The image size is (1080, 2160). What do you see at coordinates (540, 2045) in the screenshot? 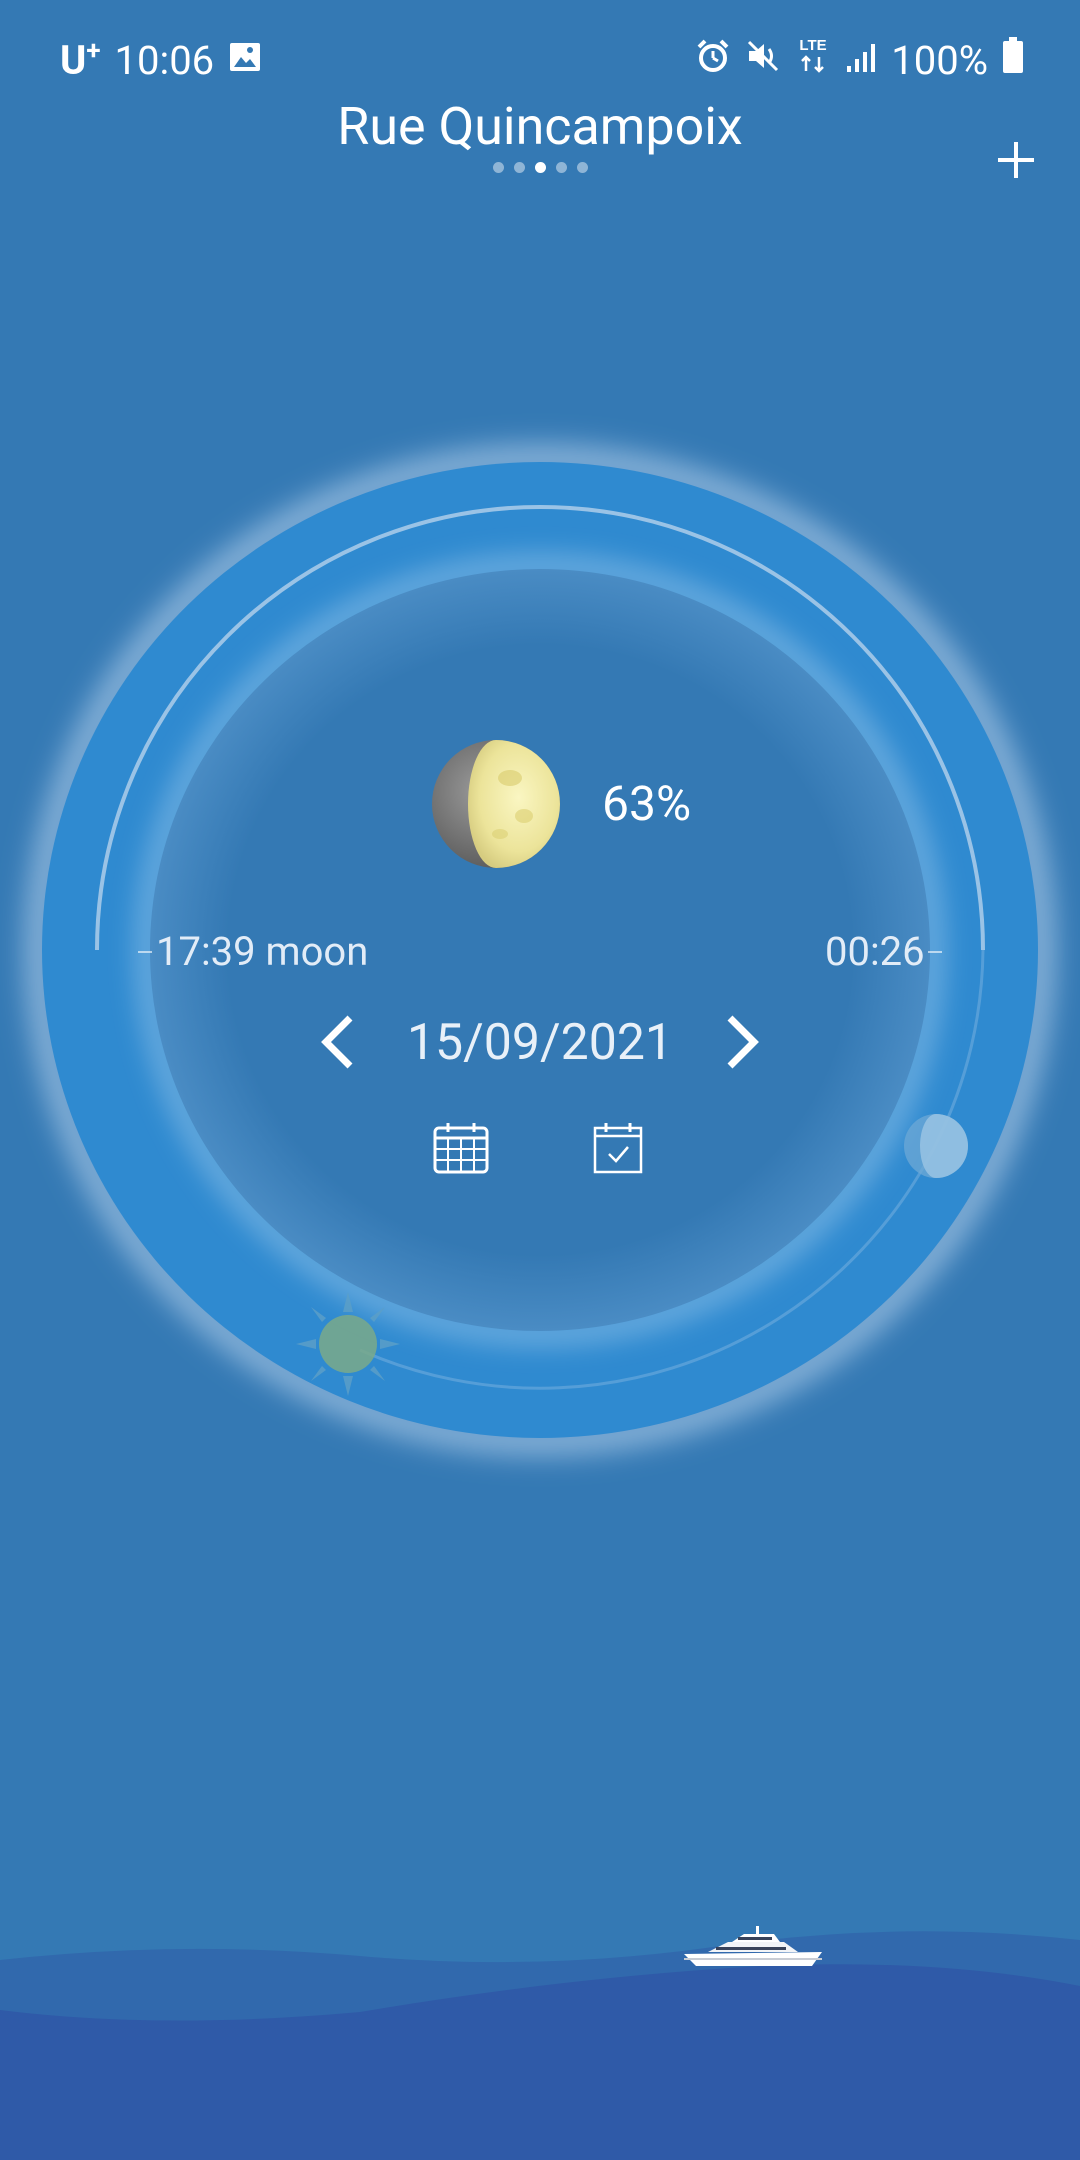
I see `sea-waves` at bounding box center [540, 2045].